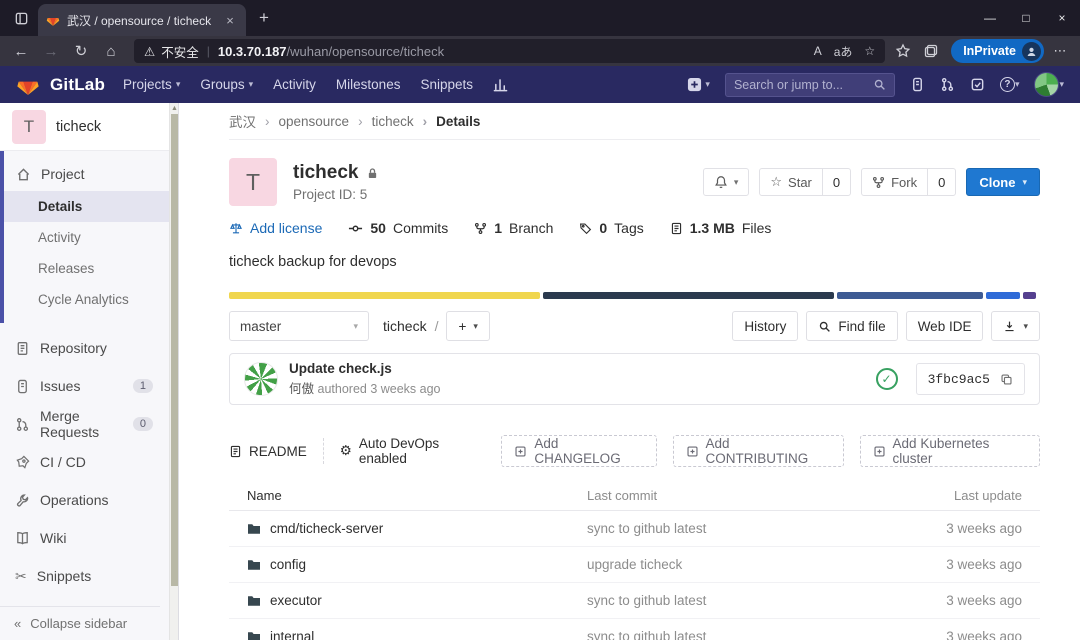  I want to click on history-button: History, so click(765, 326).